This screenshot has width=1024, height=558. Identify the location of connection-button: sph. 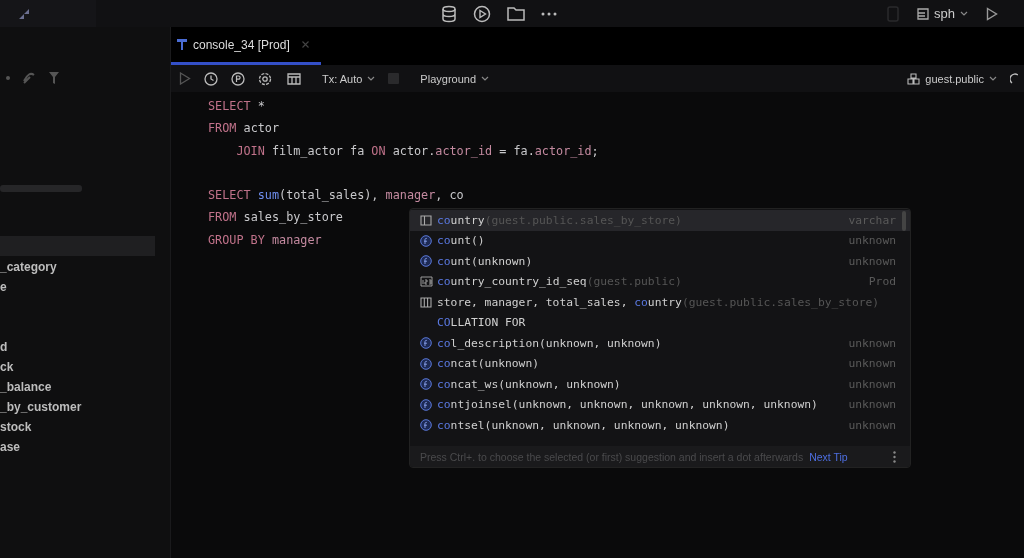
(942, 13).